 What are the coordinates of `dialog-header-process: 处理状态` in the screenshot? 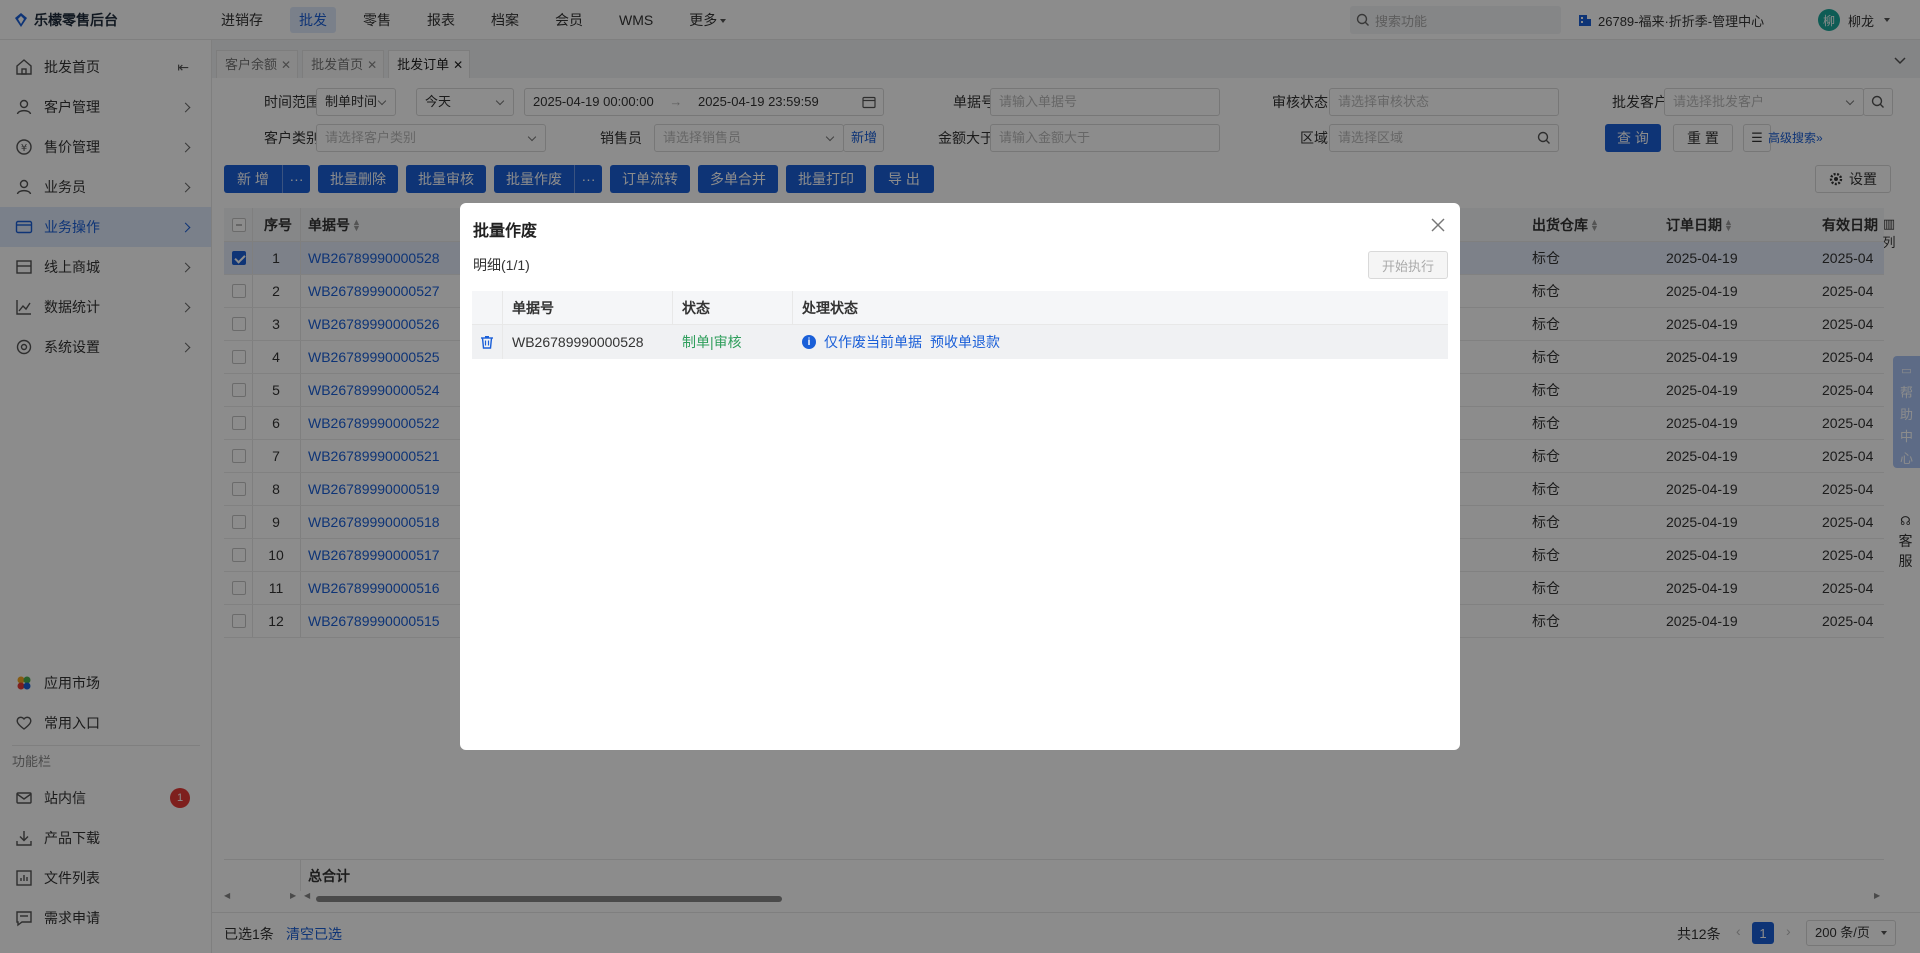 It's located at (830, 307).